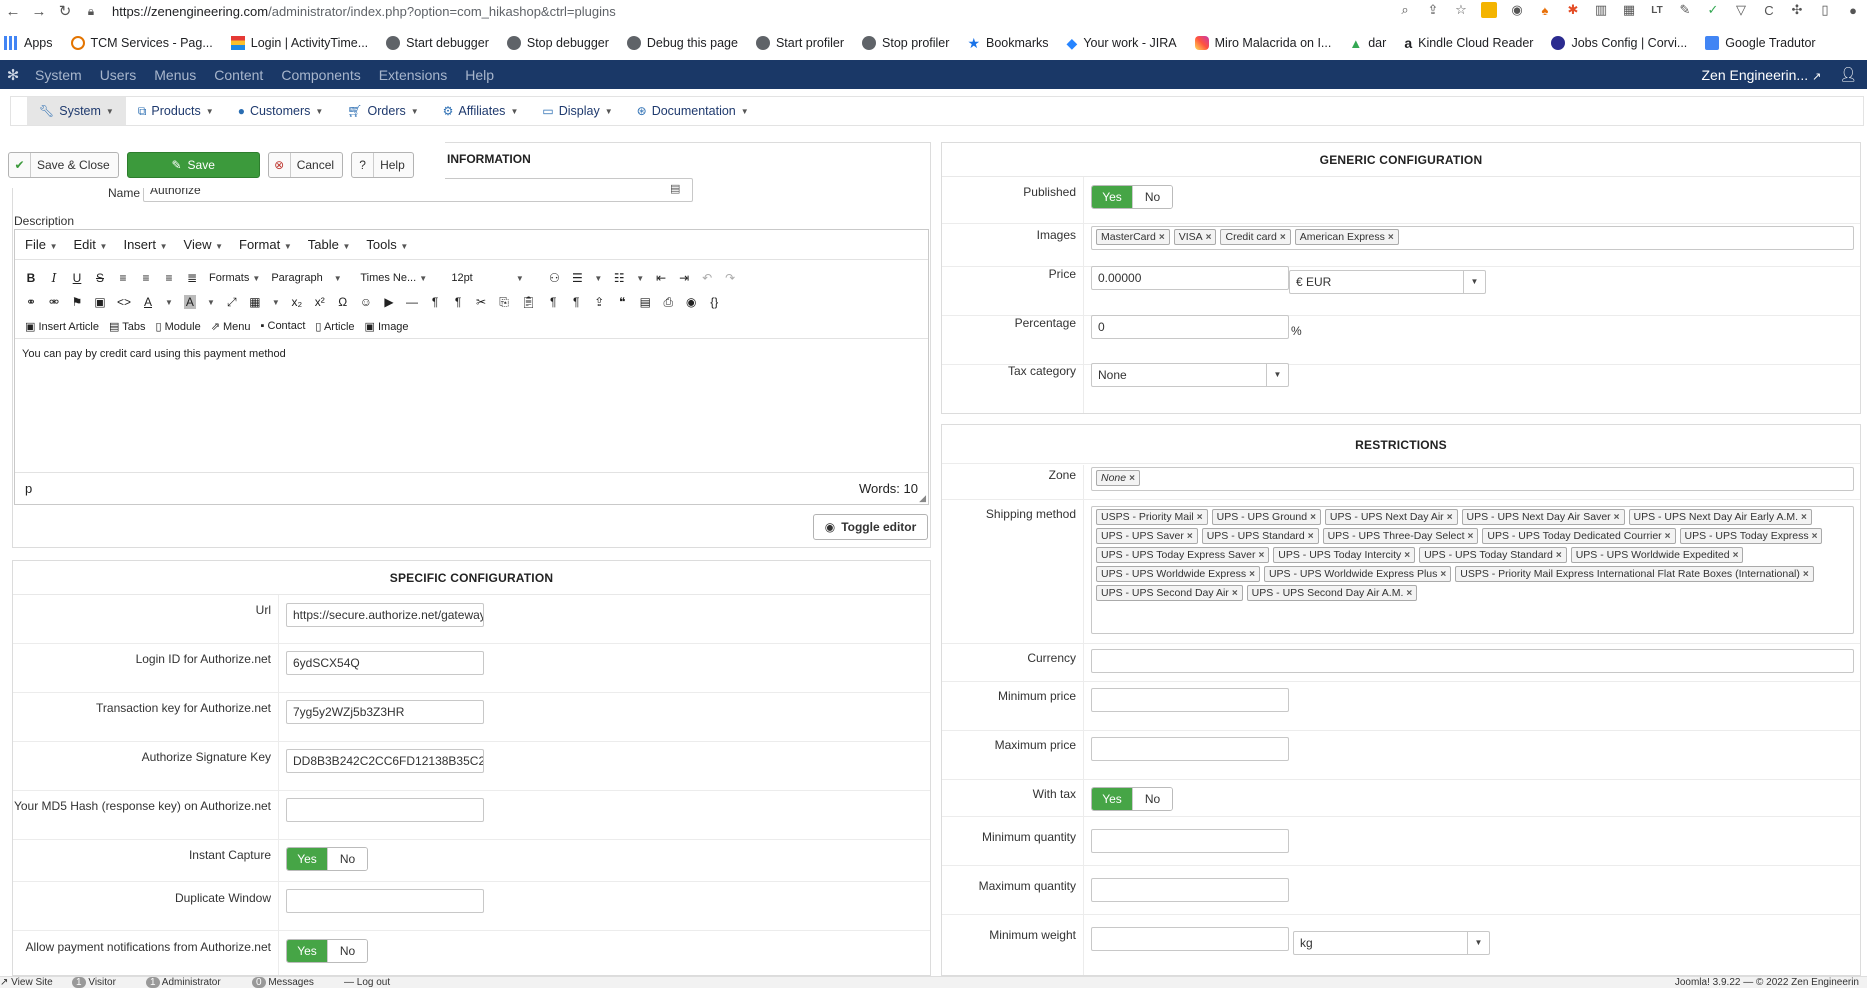 Image resolution: width=1867 pixels, height=988 pixels. Describe the element at coordinates (479, 75) in the screenshot. I see `menu-help: Help` at that location.